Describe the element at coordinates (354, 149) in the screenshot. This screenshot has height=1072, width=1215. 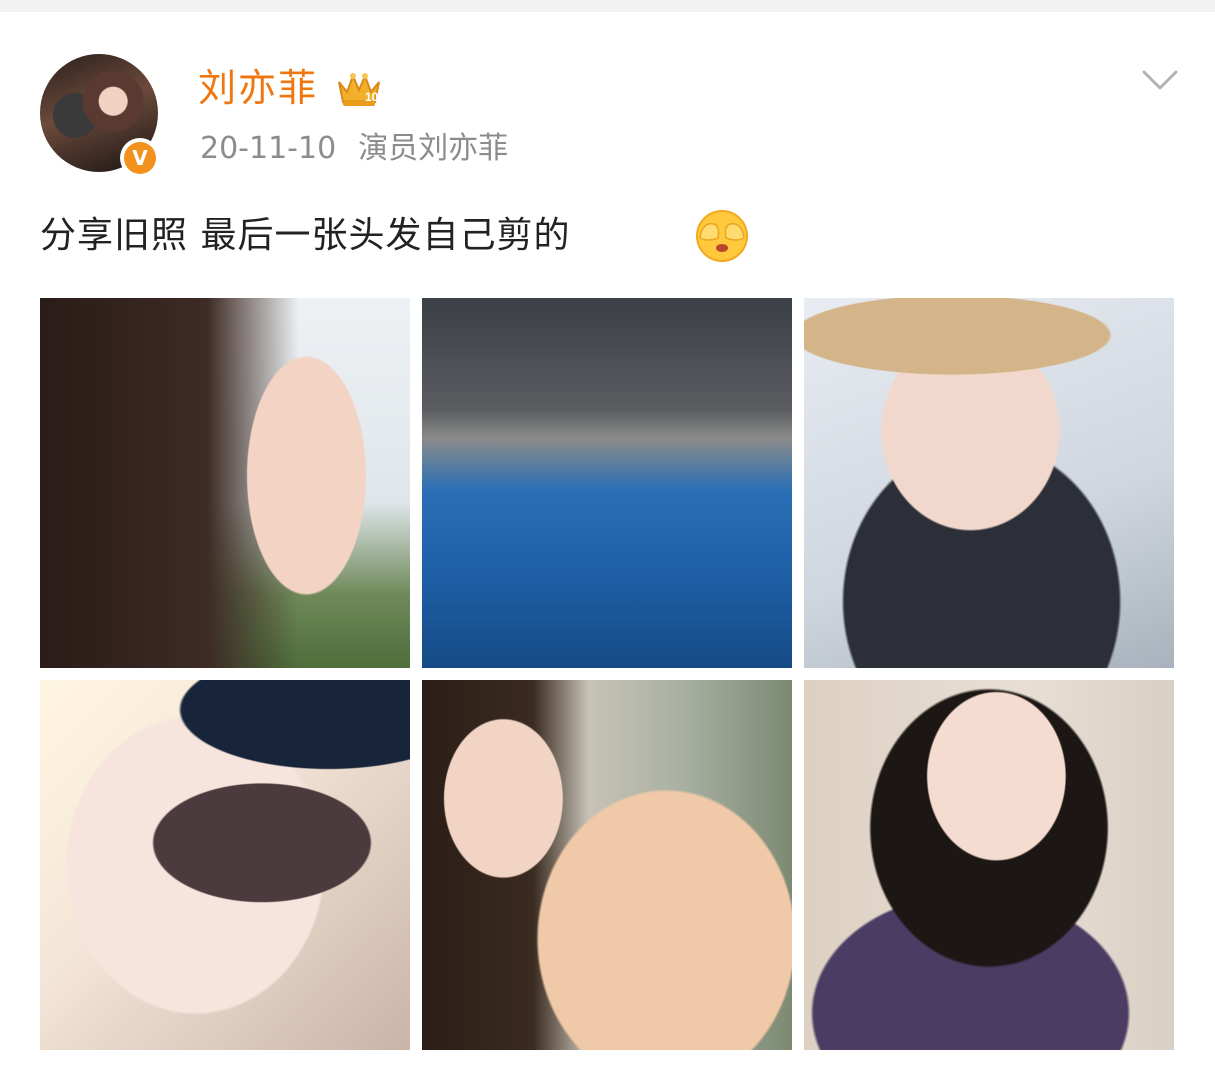
I see `post-meta: 20-11-10 演员刘亦菲` at that location.